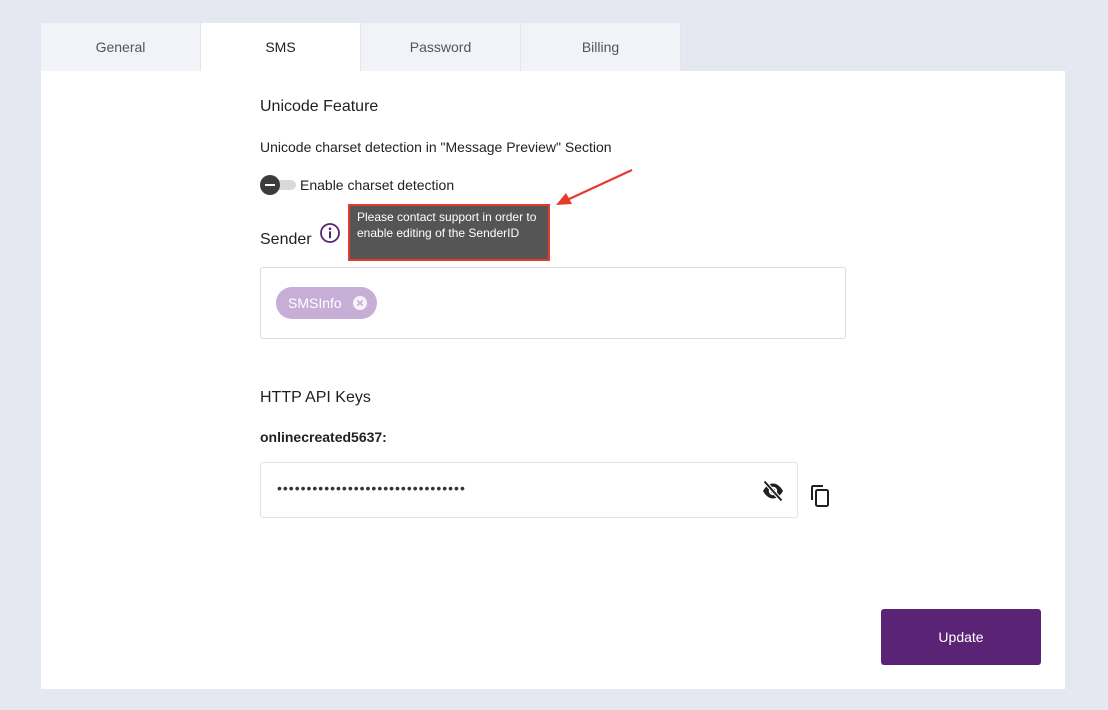 This screenshot has width=1108, height=710. I want to click on annotation-arrow, so click(594, 187).